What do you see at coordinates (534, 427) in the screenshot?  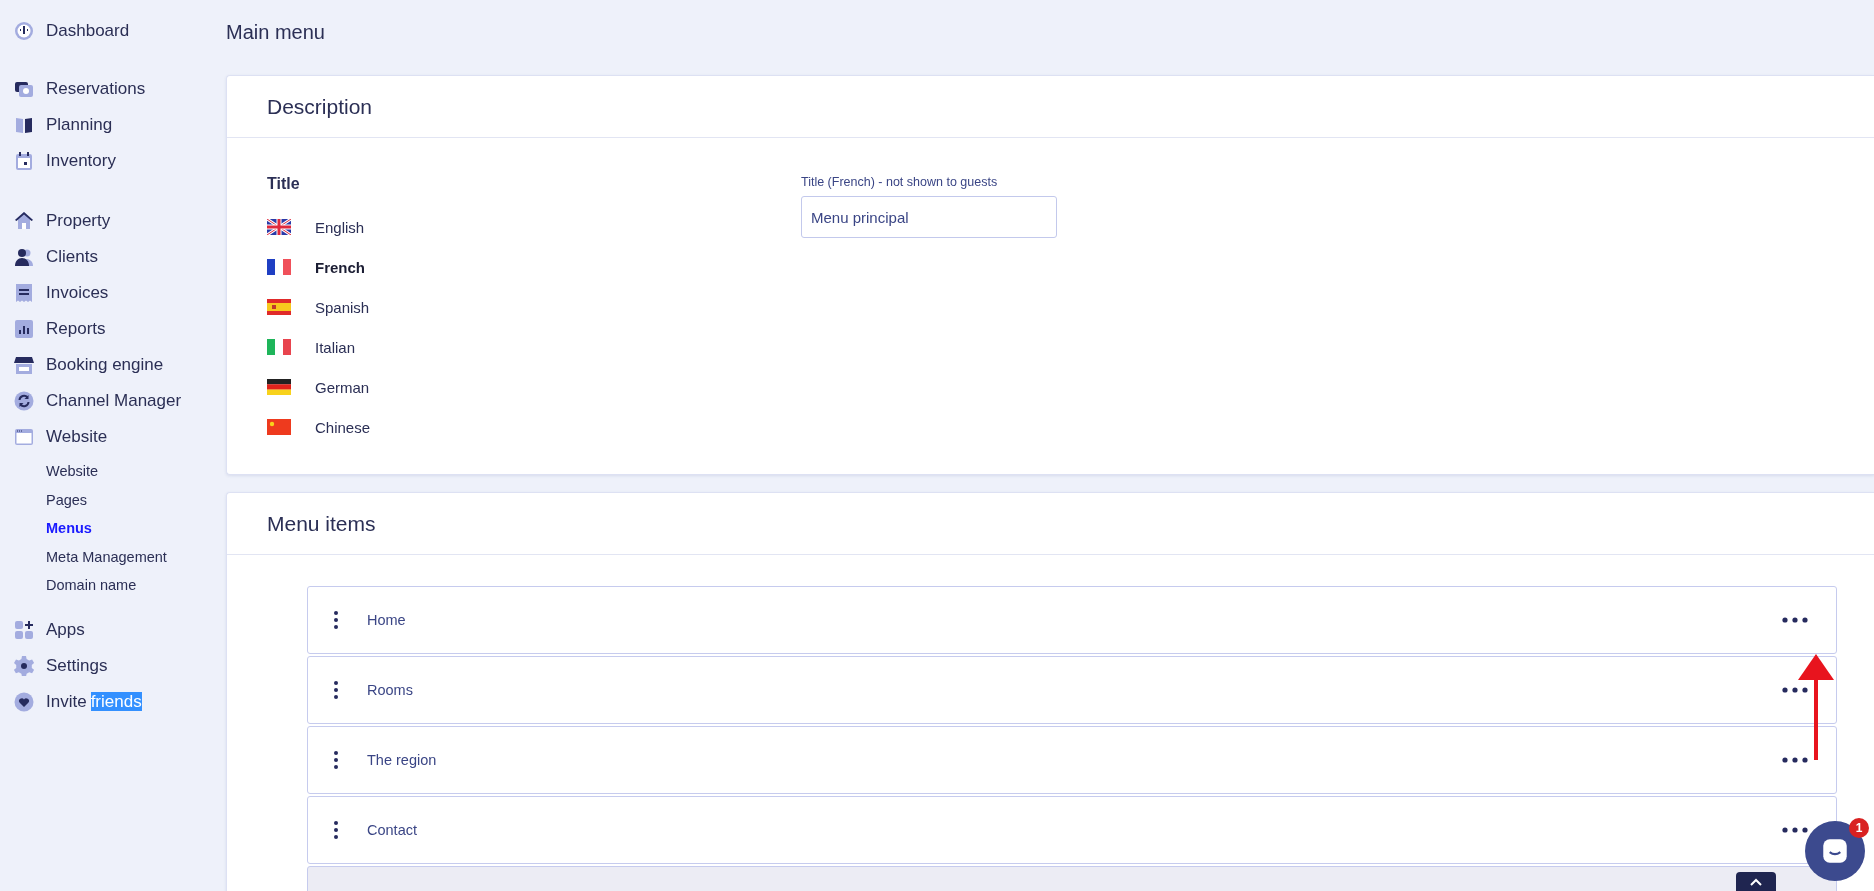 I see `language-option: Chinese` at bounding box center [534, 427].